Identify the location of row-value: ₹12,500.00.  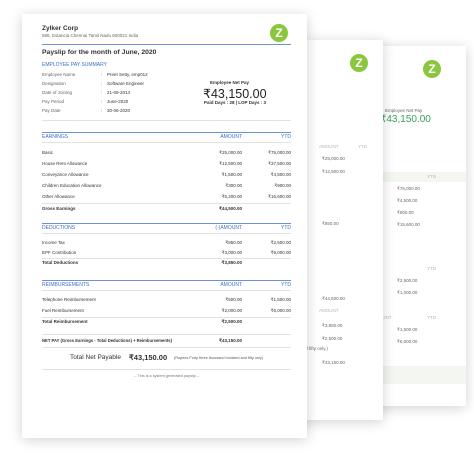
(333, 171).